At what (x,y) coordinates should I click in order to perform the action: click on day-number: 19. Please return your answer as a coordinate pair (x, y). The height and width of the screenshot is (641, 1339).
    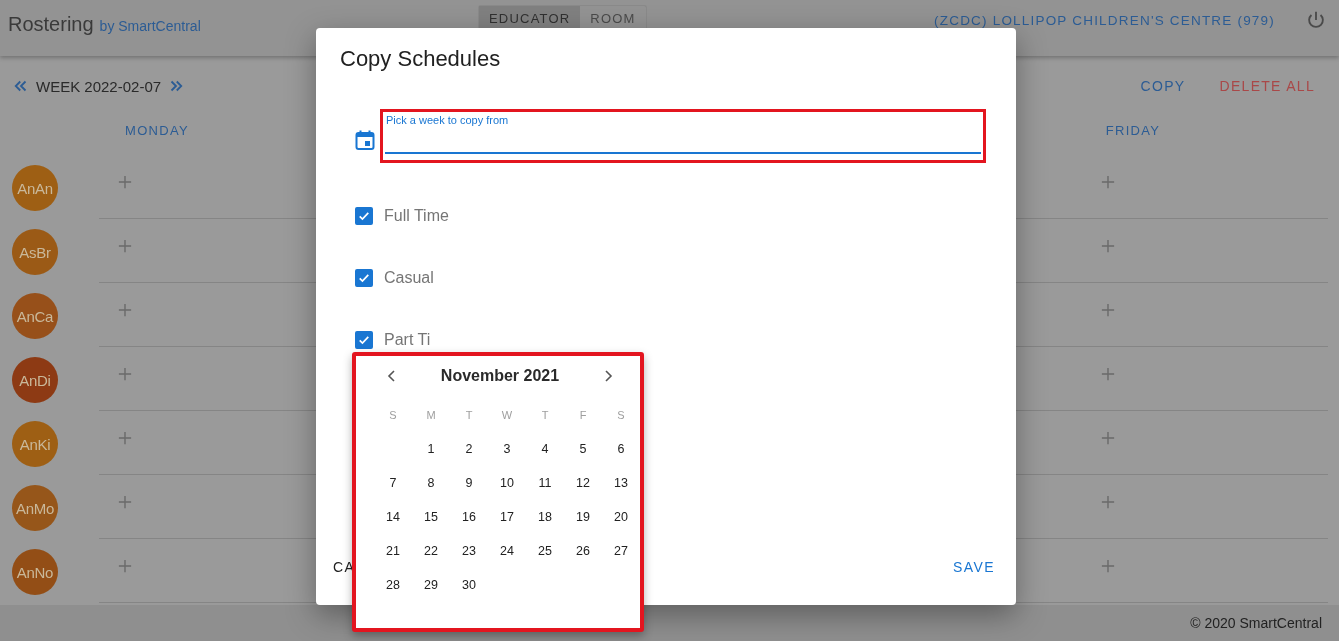
    Looking at the image, I should click on (583, 517).